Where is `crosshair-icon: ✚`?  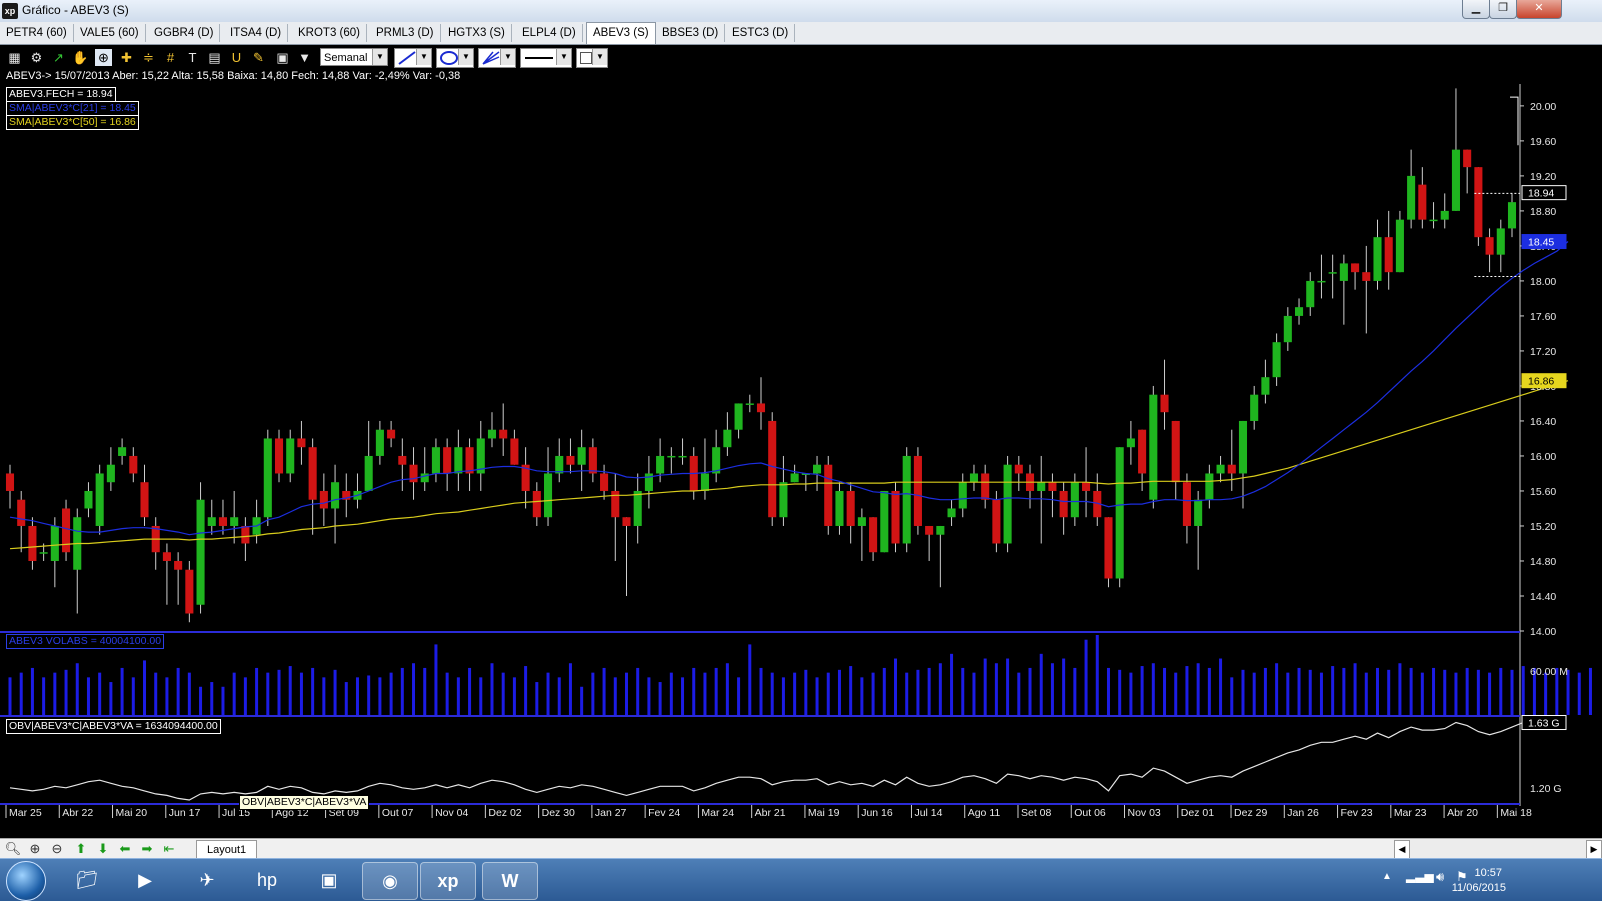
crosshair-icon: ✚ is located at coordinates (126, 57).